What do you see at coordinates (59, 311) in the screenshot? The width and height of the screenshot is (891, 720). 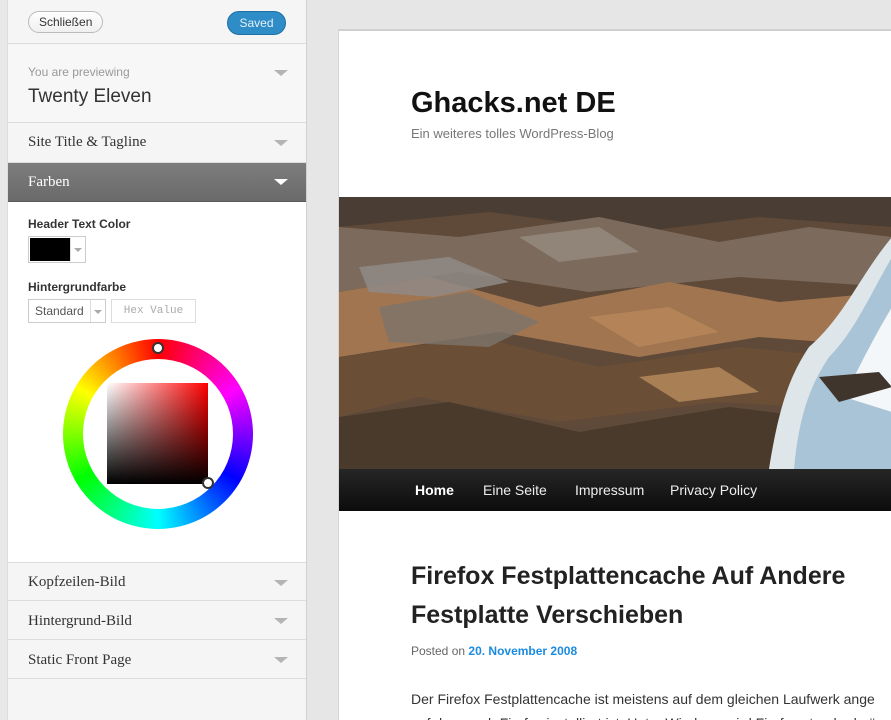 I see `background-color-value: Standard` at bounding box center [59, 311].